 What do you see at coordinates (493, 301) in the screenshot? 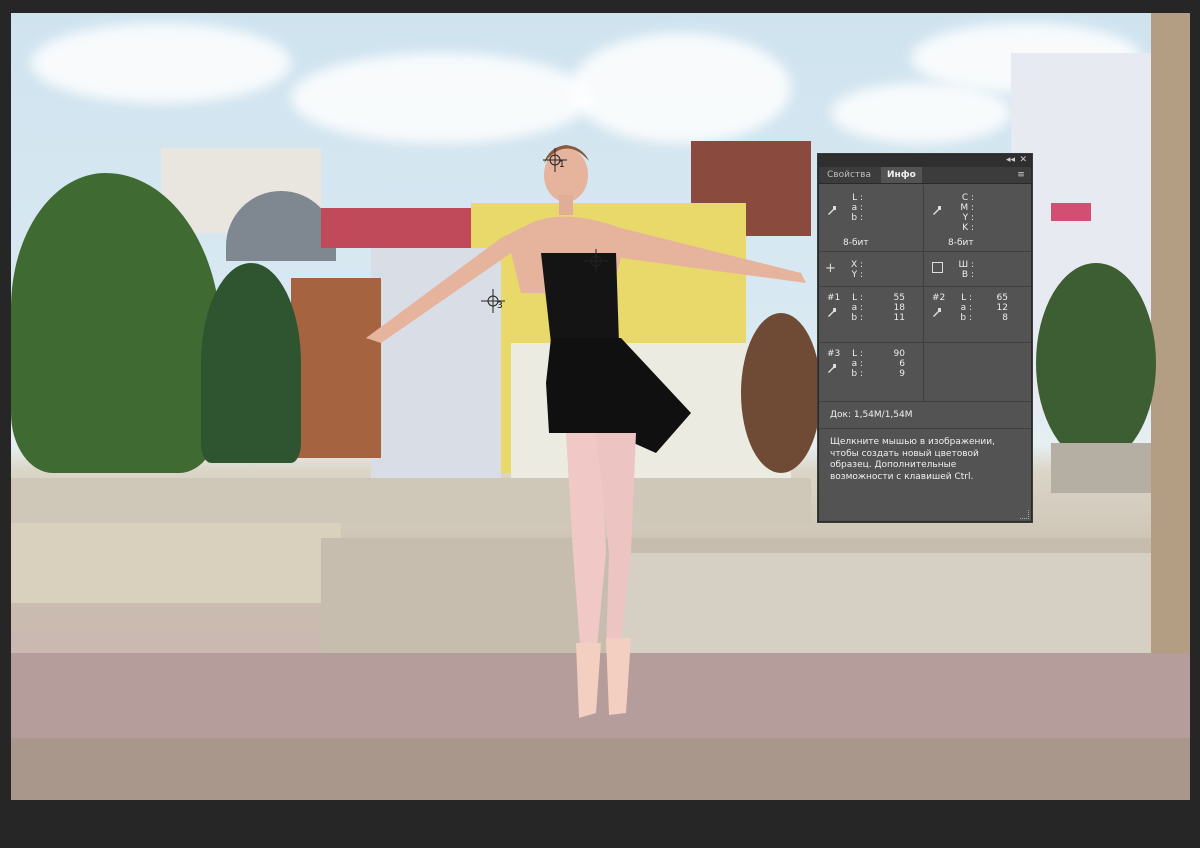
I see `color-sampler-3: 3` at bounding box center [493, 301].